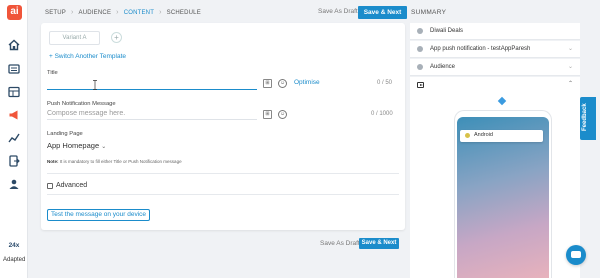 This screenshot has height=278, width=600. What do you see at coordinates (14, 12) in the screenshot?
I see `app-logo: ai` at bounding box center [14, 12].